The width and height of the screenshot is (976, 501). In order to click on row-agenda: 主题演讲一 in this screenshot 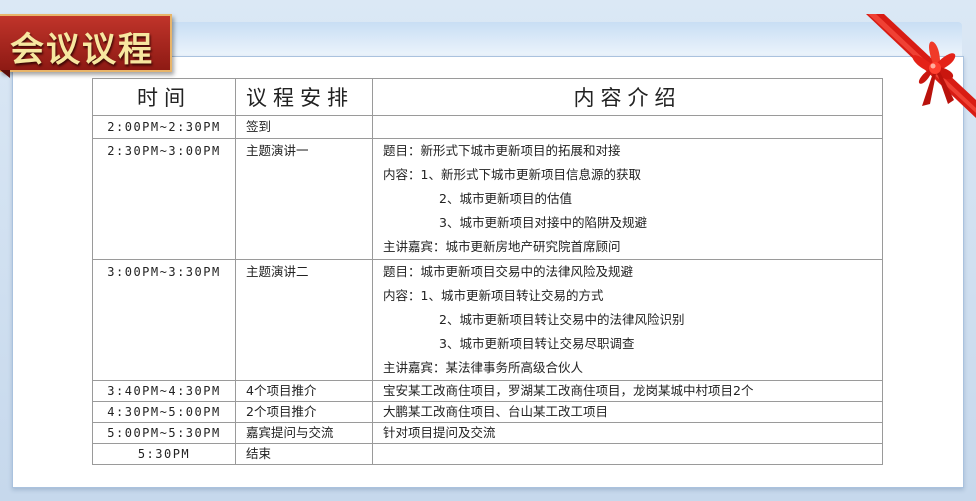, I will do `click(277, 150)`.